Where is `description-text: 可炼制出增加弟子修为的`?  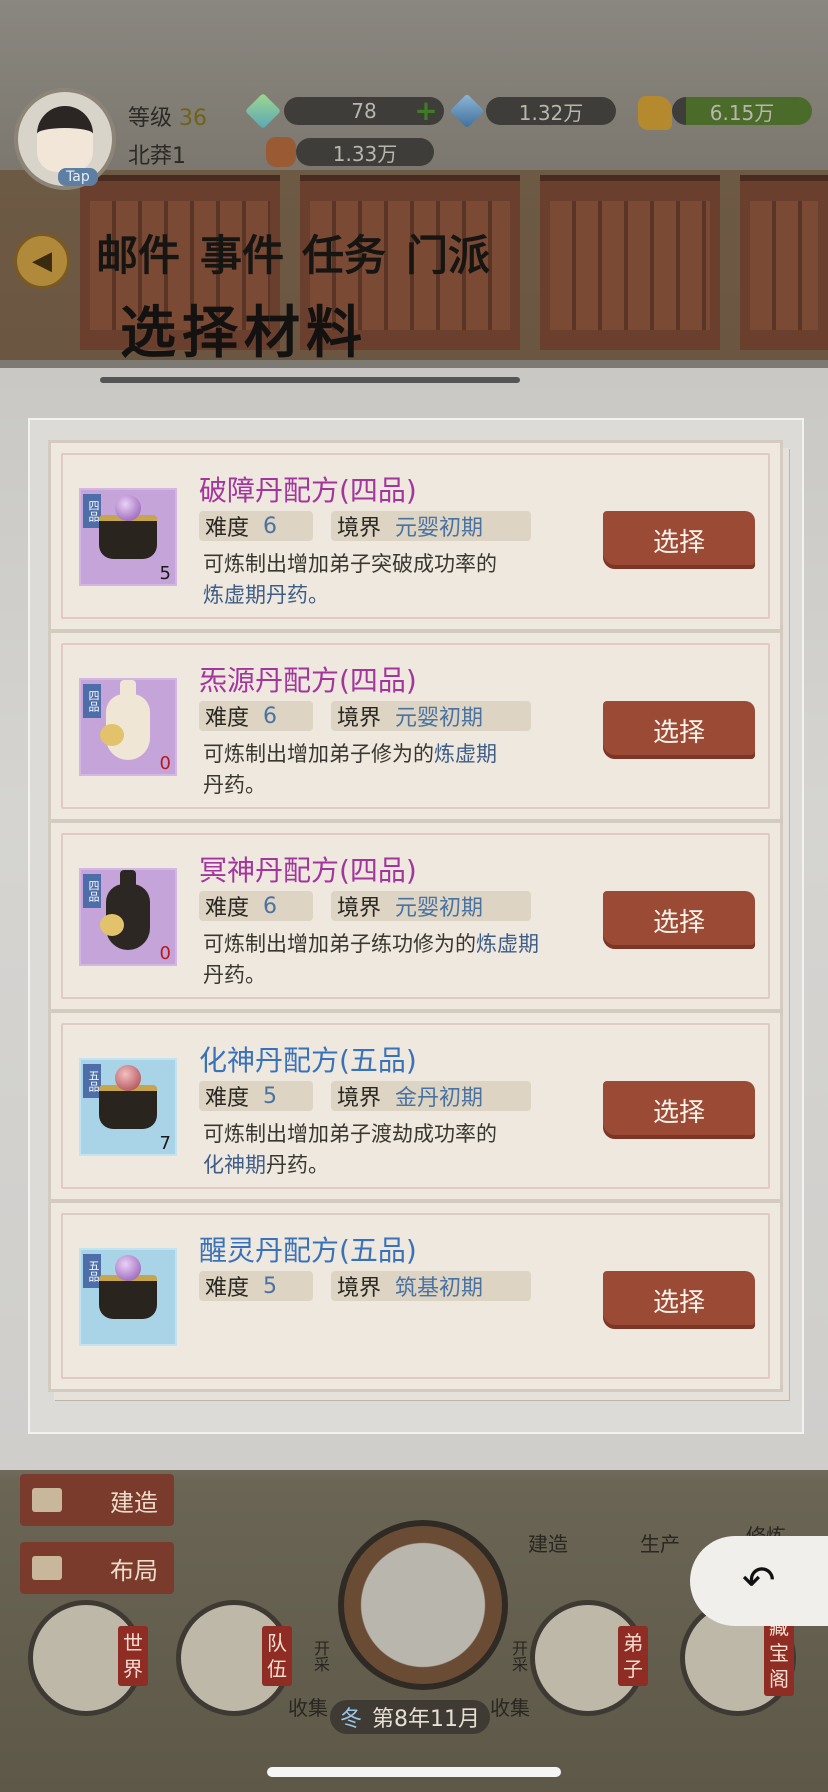 description-text: 可炼制出增加弟子修为的 is located at coordinates (318, 754).